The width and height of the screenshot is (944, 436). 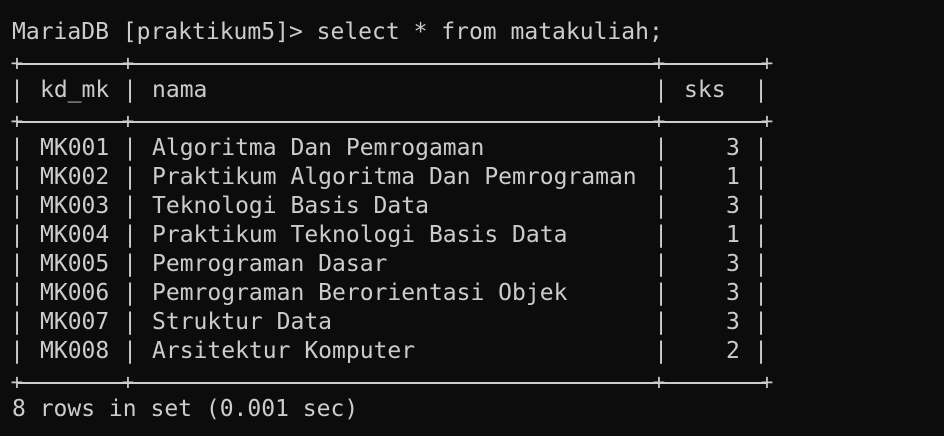 What do you see at coordinates (242, 322) in the screenshot?
I see `cell-nama: Struktur Data` at bounding box center [242, 322].